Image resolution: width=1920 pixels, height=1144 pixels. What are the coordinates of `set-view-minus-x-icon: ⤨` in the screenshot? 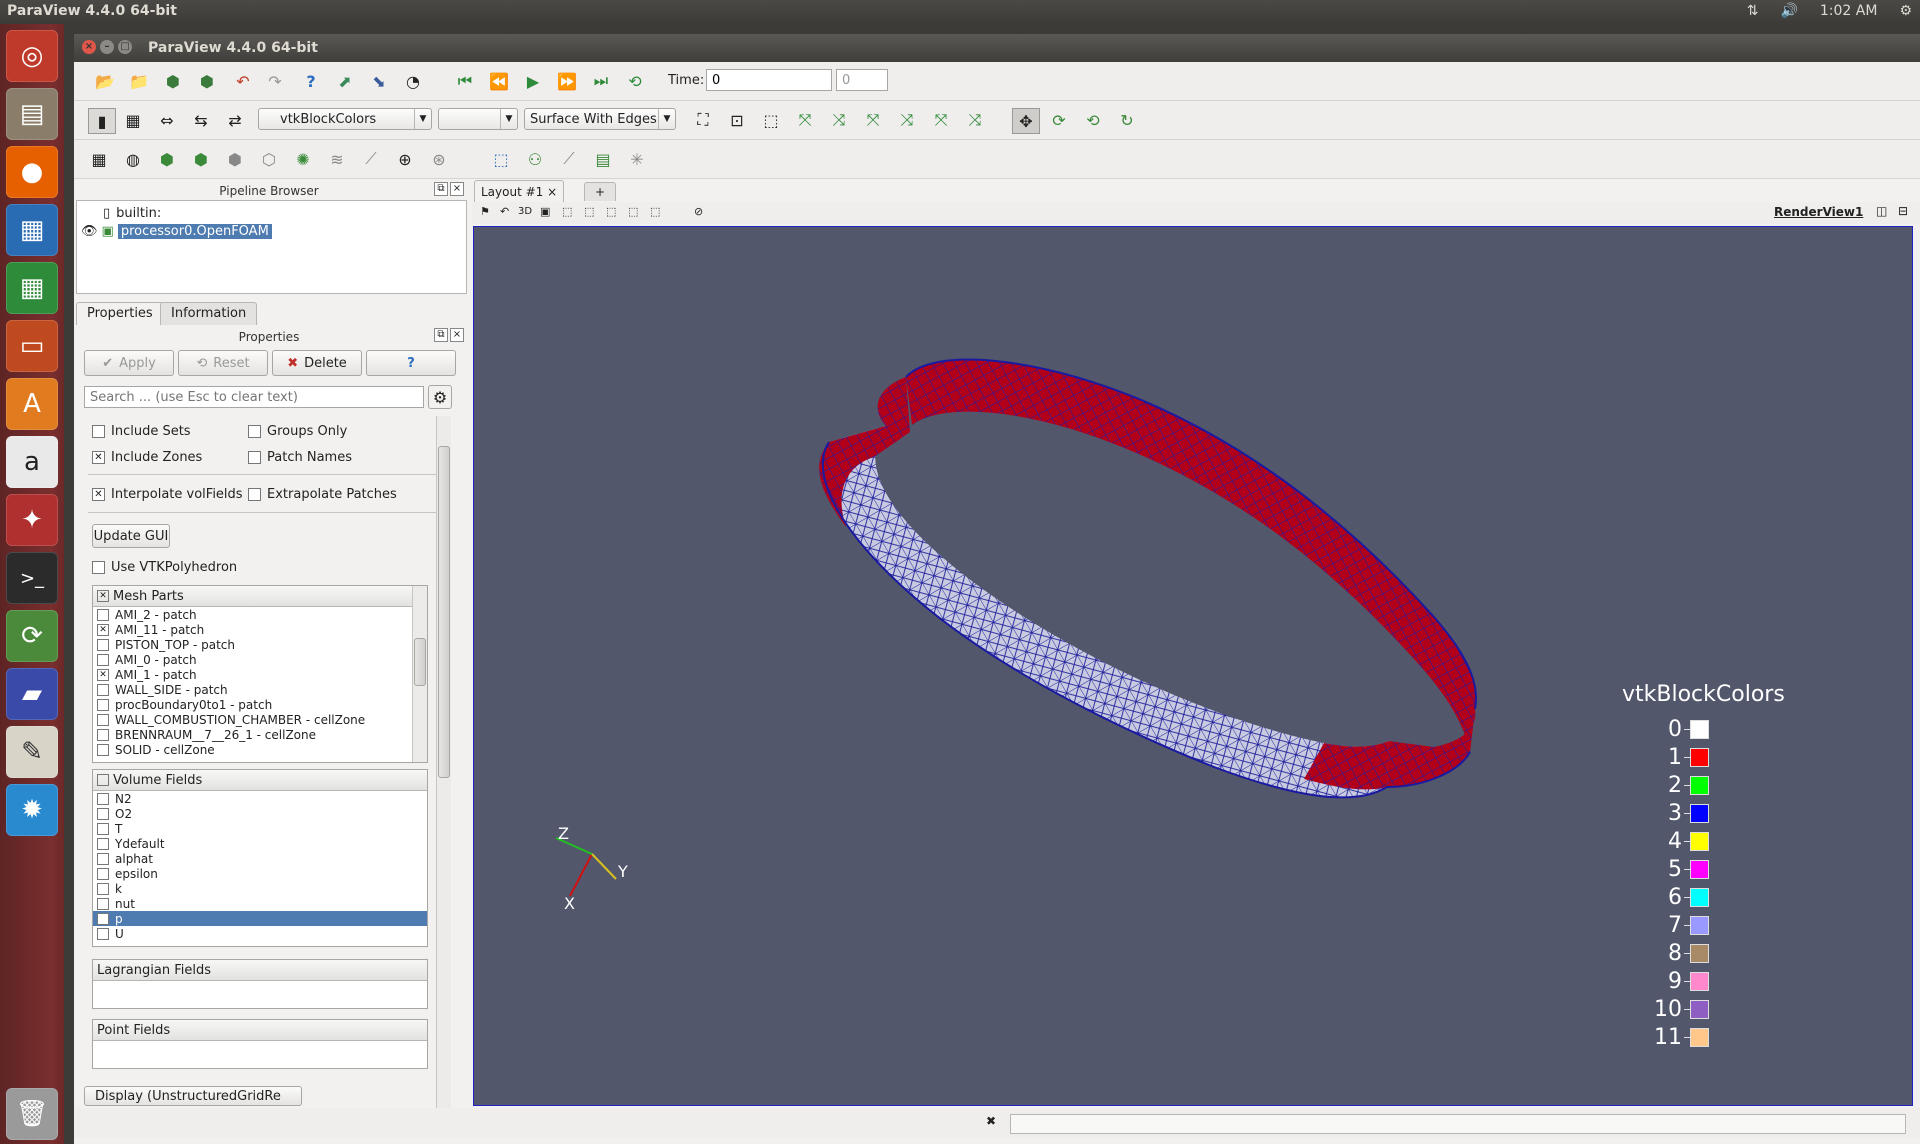 It's located at (839, 120).